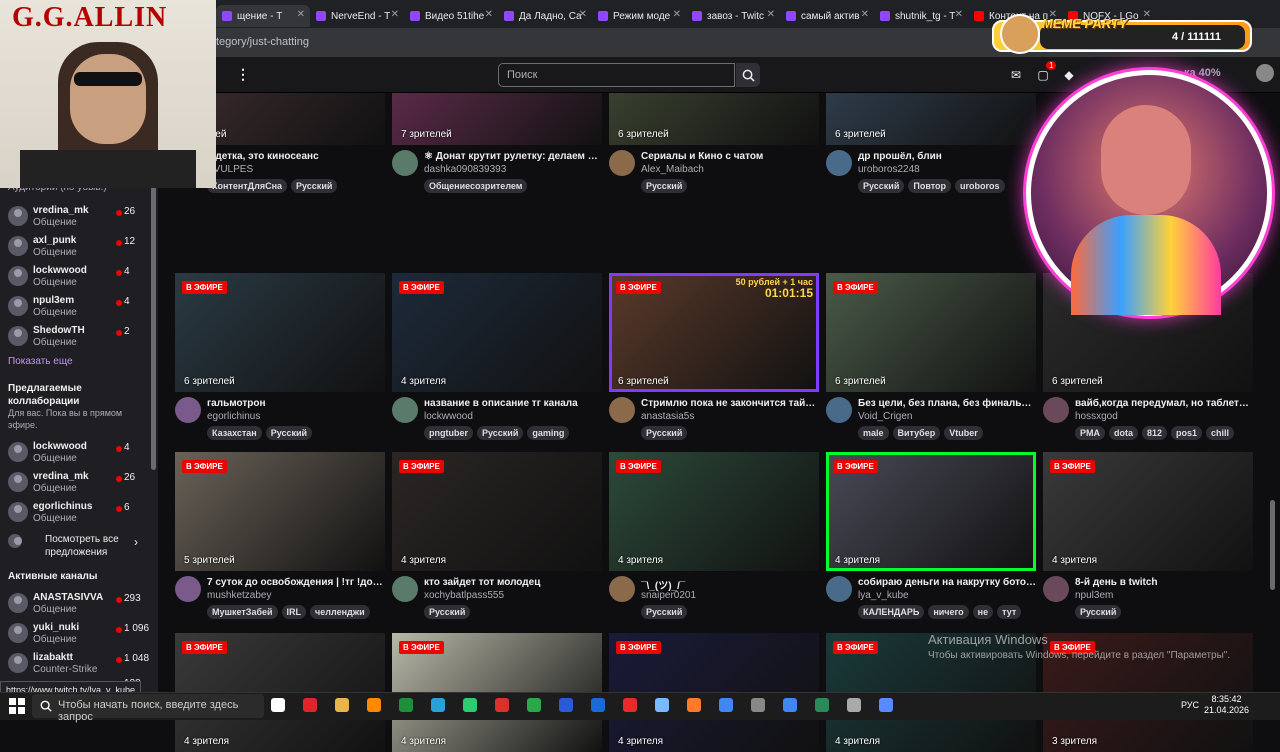 This screenshot has width=1280, height=752. Describe the element at coordinates (873, 433) in the screenshot. I see `stream-tag: male` at that location.